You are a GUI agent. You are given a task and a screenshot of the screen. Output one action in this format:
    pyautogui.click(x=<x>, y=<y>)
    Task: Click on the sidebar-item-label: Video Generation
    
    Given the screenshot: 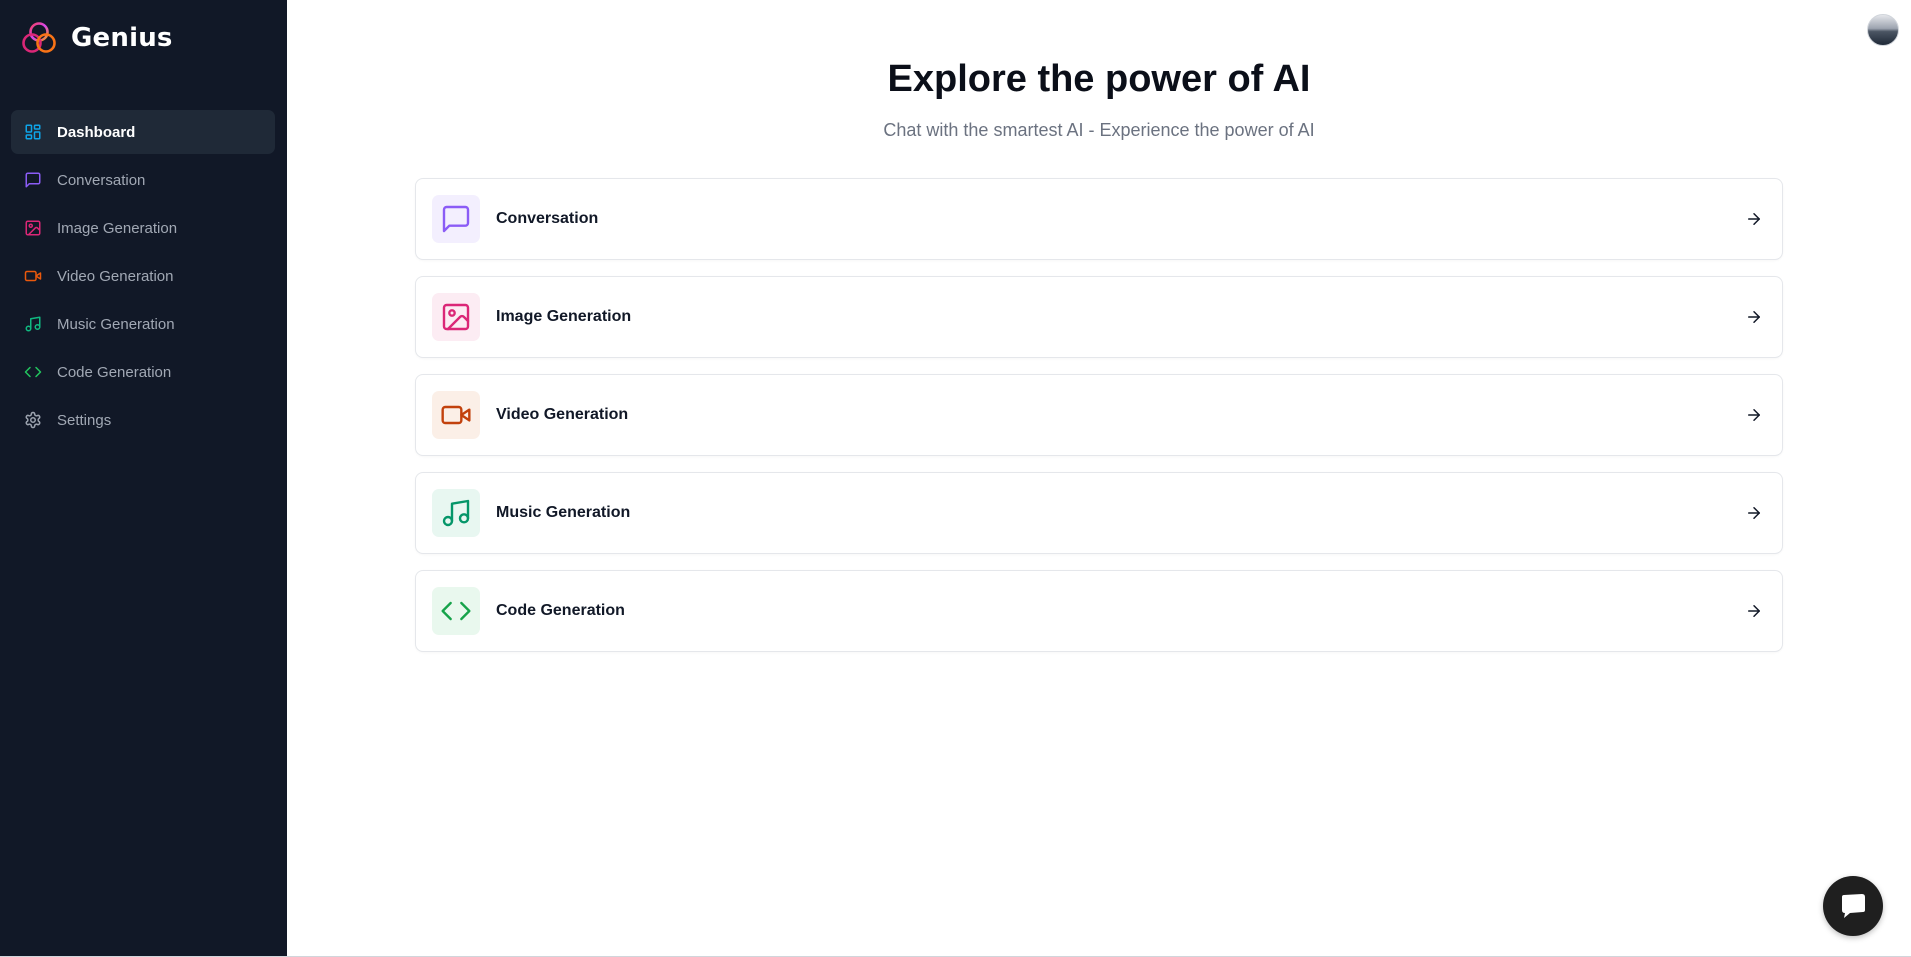 What is the action you would take?
    pyautogui.click(x=115, y=276)
    